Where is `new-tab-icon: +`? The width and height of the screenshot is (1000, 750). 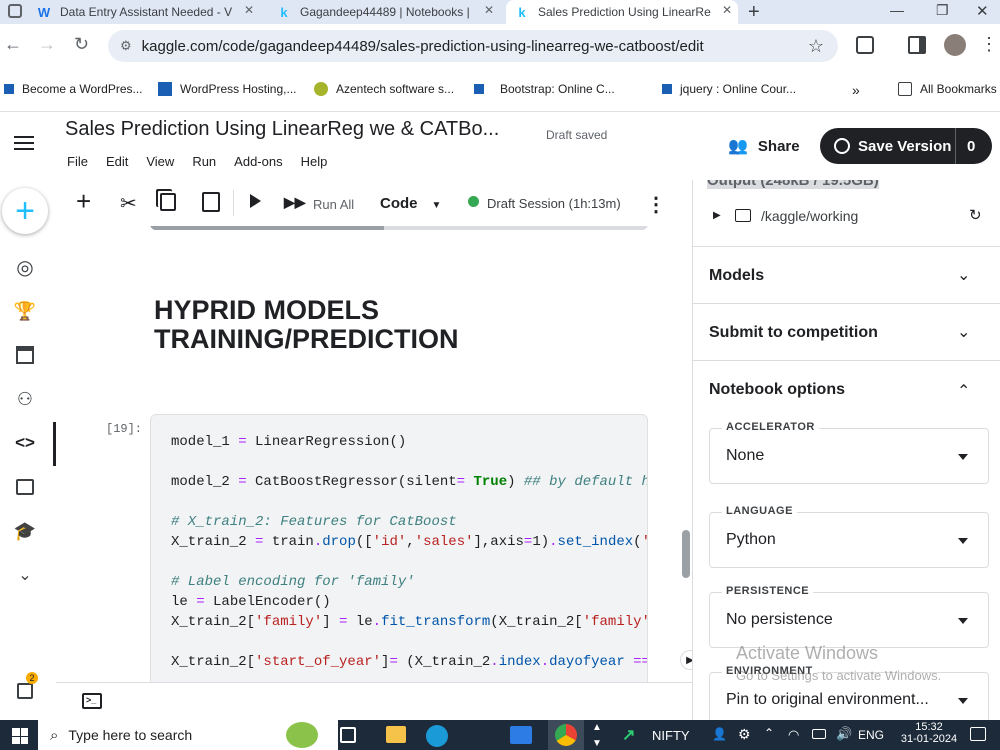
new-tab-icon: + is located at coordinates (754, 12).